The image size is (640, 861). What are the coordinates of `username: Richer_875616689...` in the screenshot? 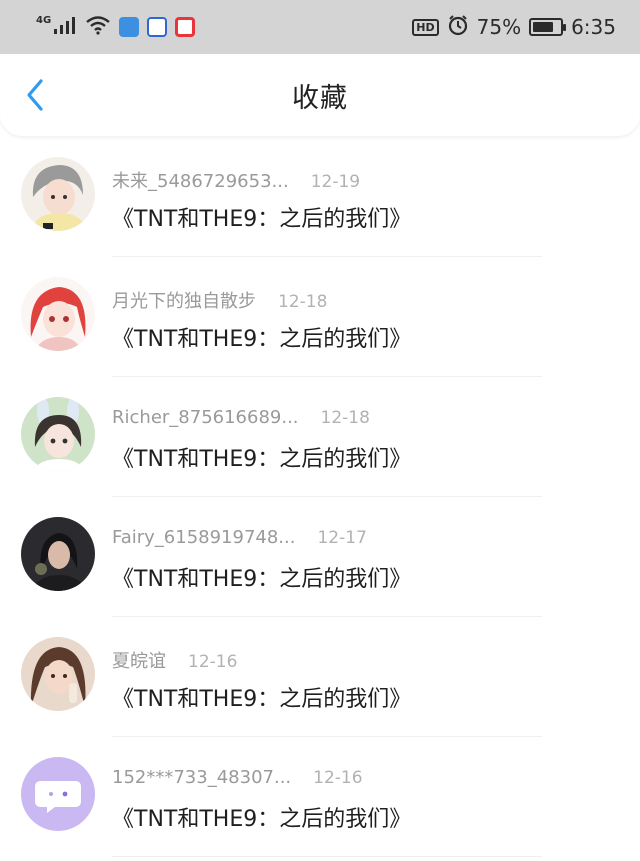 It's located at (205, 417).